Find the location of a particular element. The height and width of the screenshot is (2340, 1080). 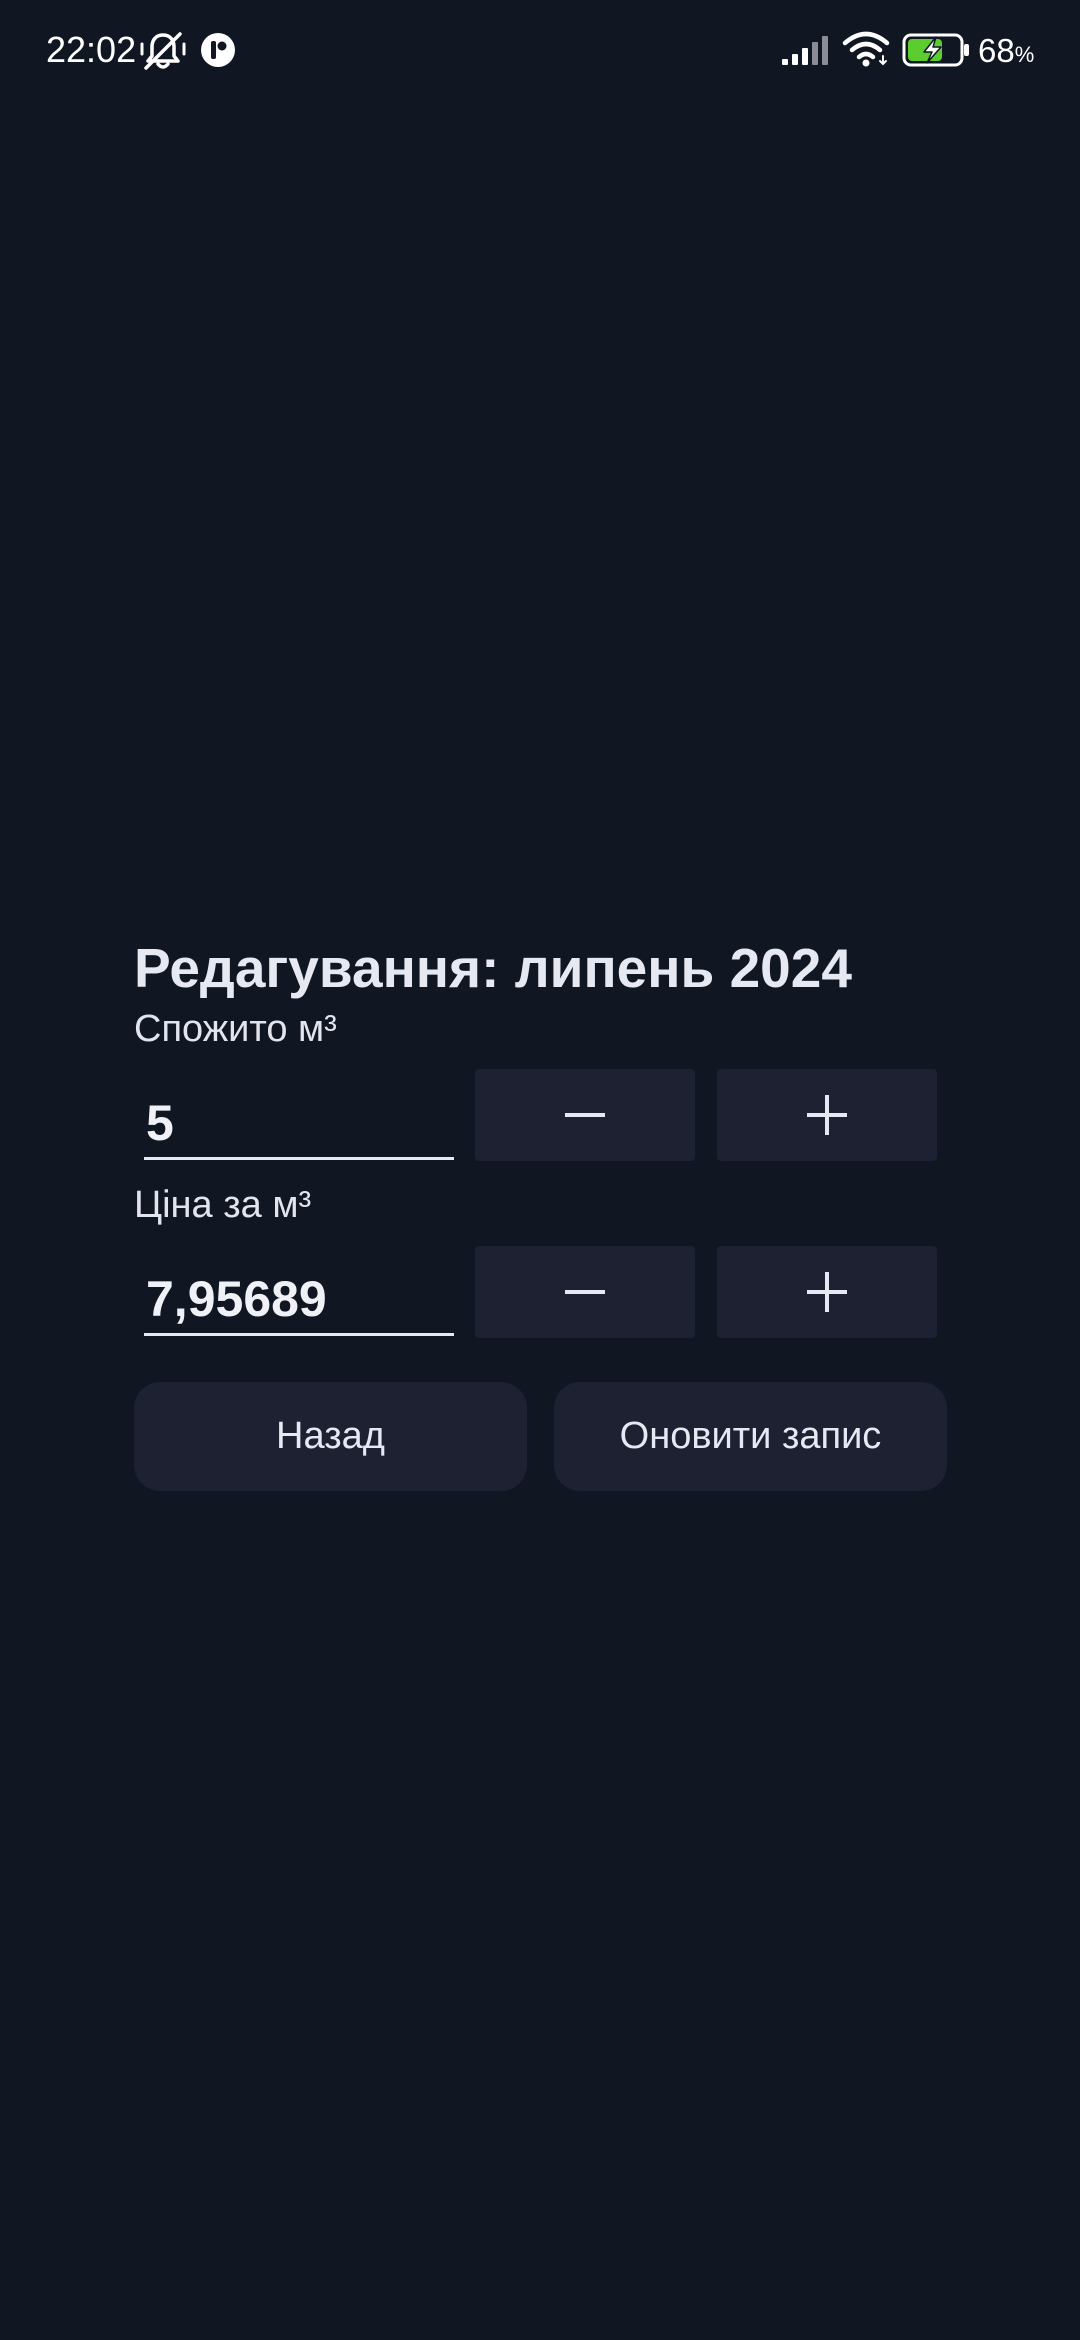

price-input is located at coordinates (299, 1300).